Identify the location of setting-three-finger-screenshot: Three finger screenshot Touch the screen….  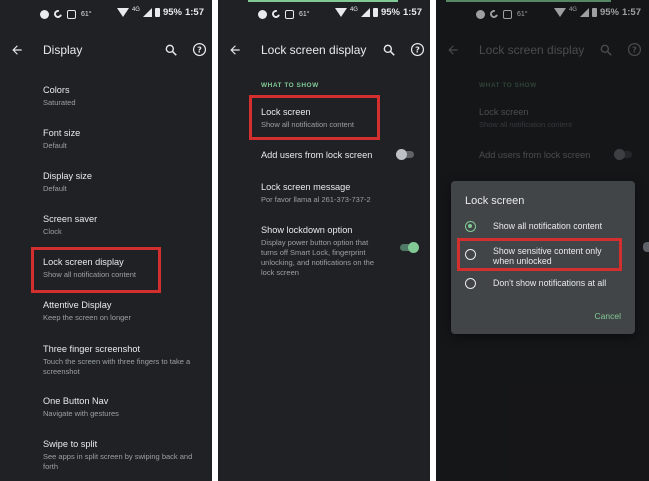
(125, 360).